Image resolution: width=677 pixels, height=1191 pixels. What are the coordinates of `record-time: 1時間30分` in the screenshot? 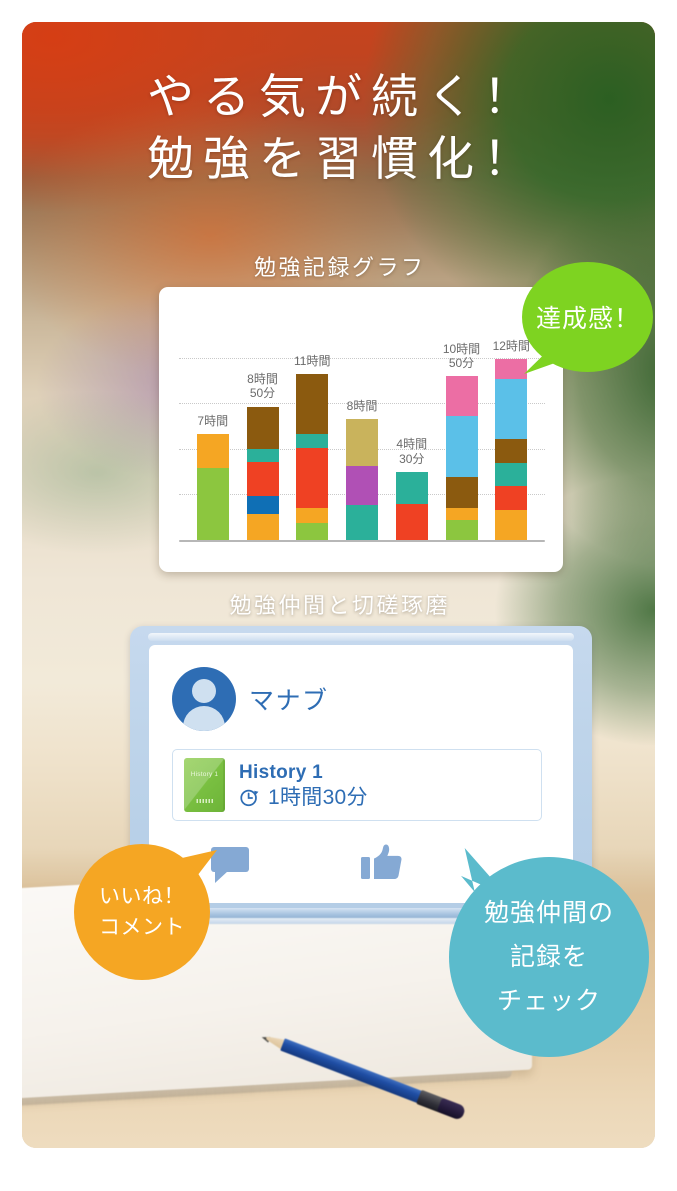 It's located at (318, 797).